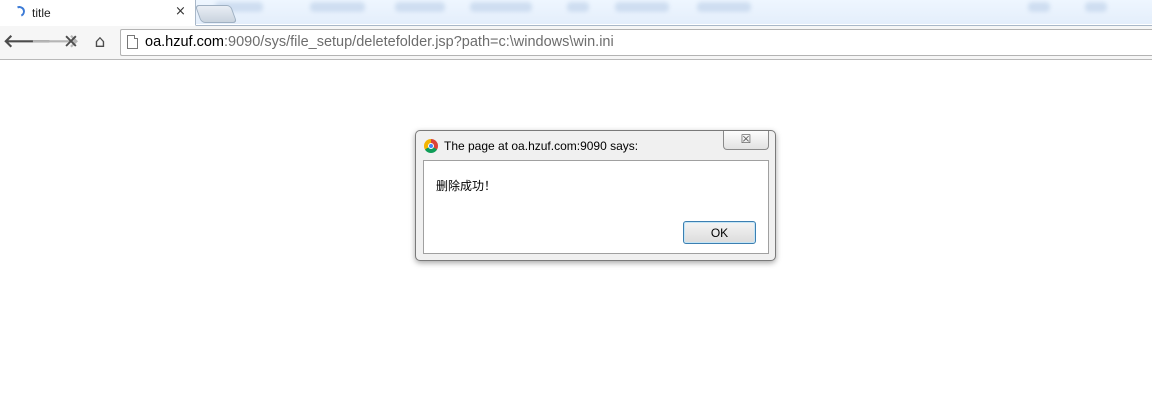 The height and width of the screenshot is (403, 1152). I want to click on home-icon: ⌂, so click(100, 42).